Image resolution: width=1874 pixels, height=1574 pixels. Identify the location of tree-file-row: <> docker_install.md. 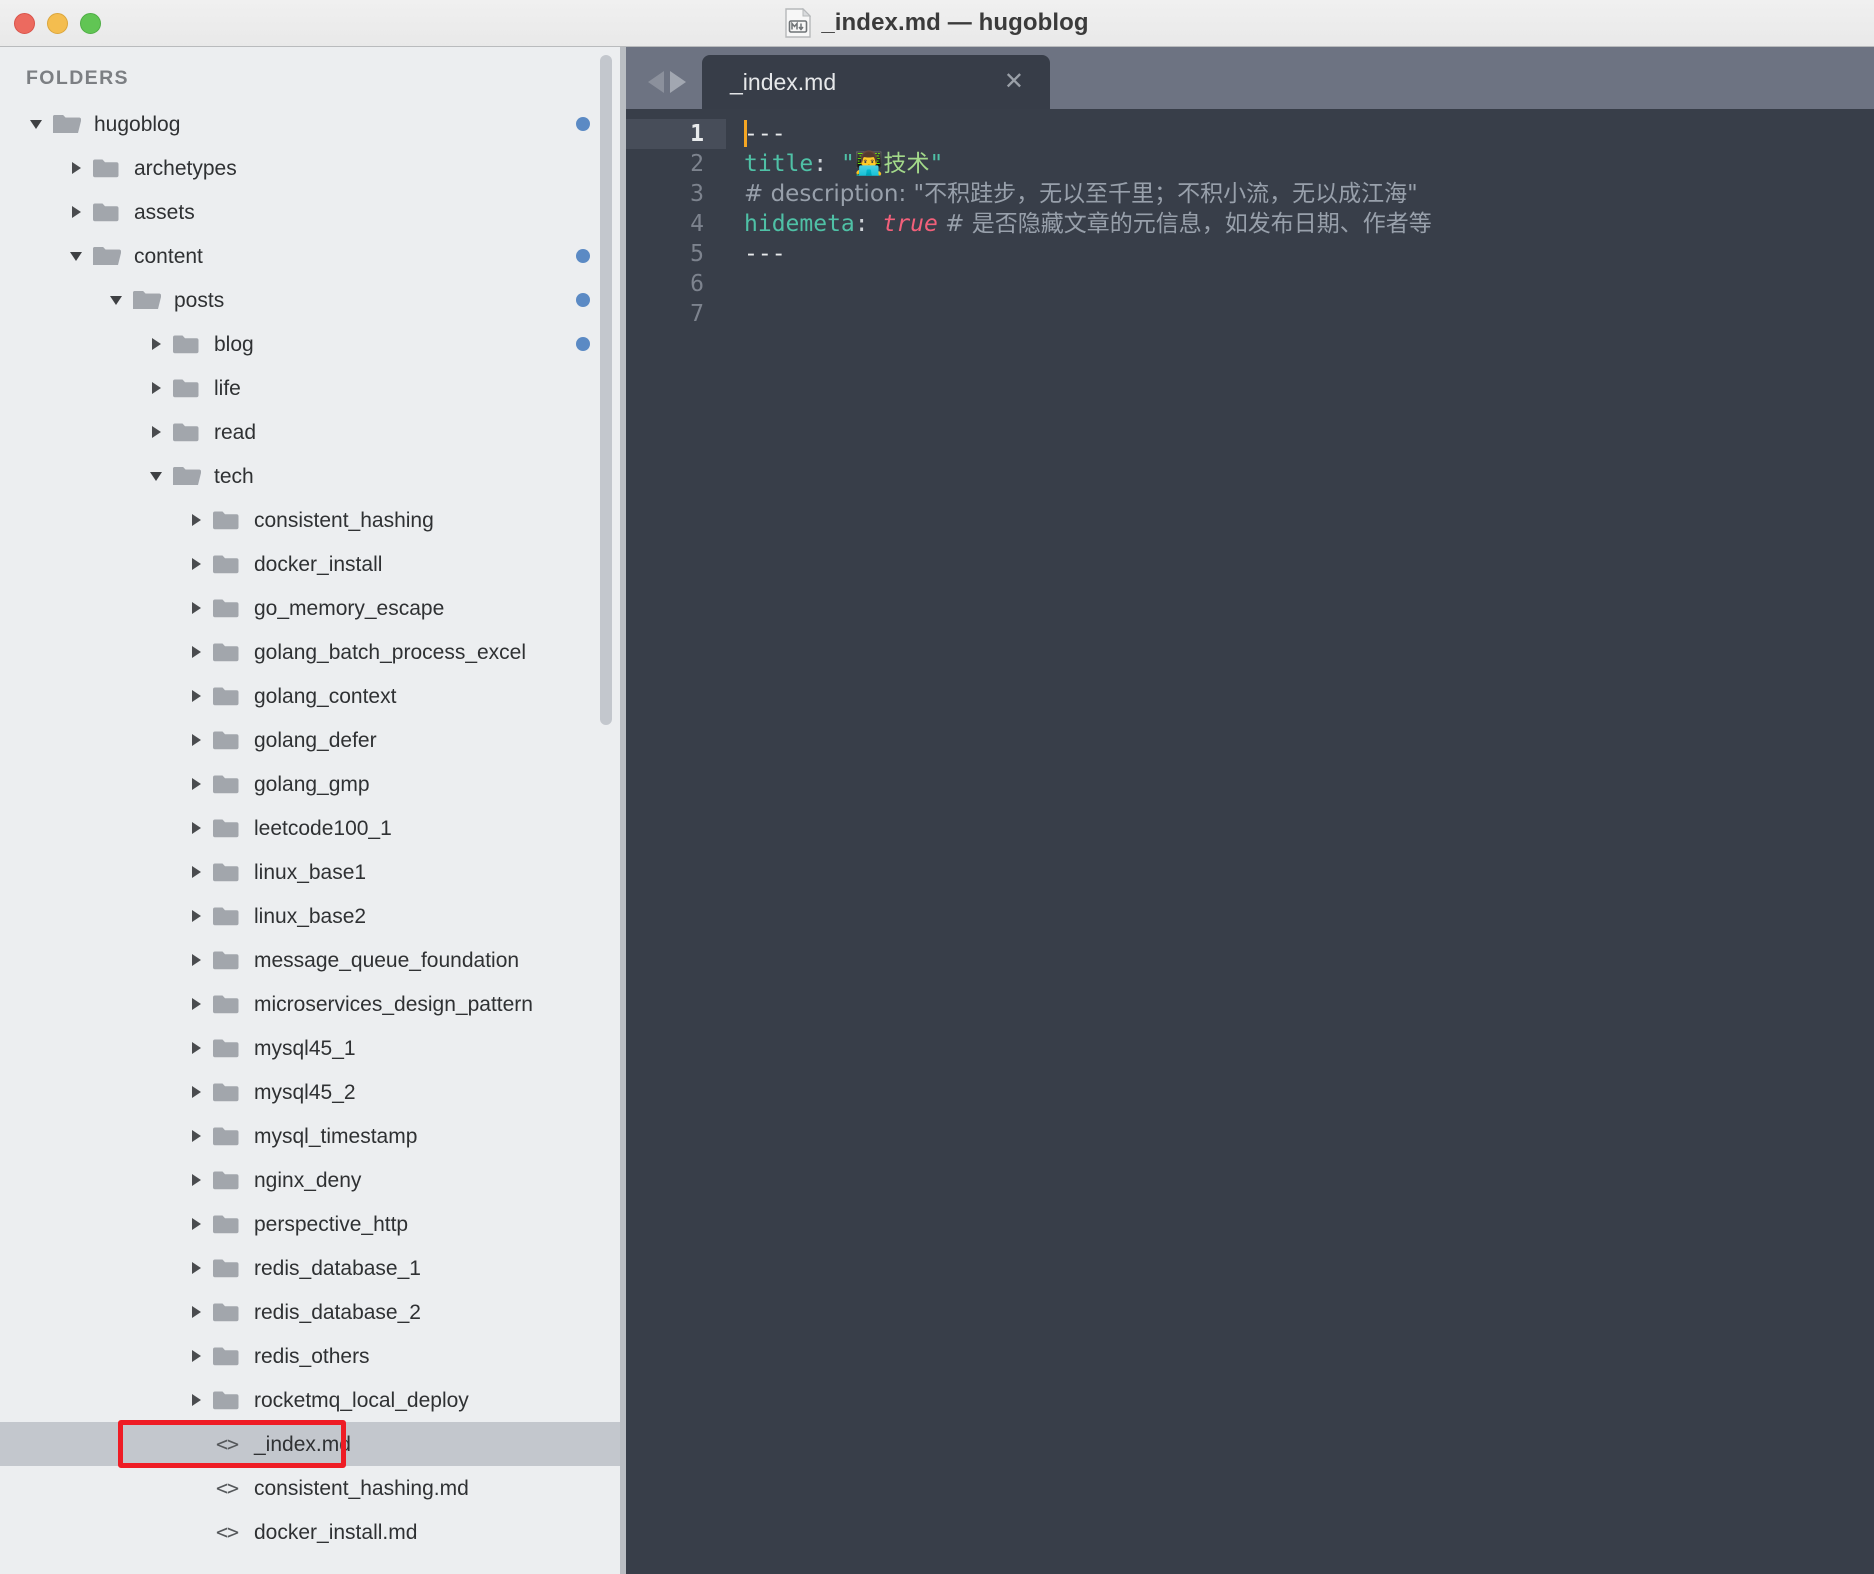
(310, 1532).